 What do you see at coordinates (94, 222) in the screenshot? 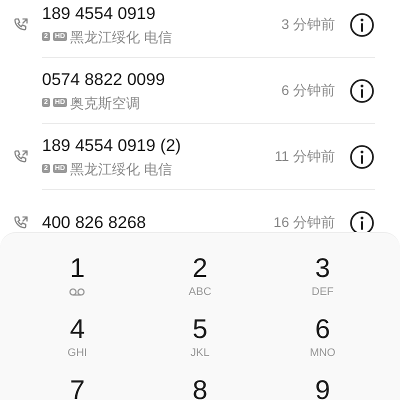
I see `phone-number: 400 826 8268` at bounding box center [94, 222].